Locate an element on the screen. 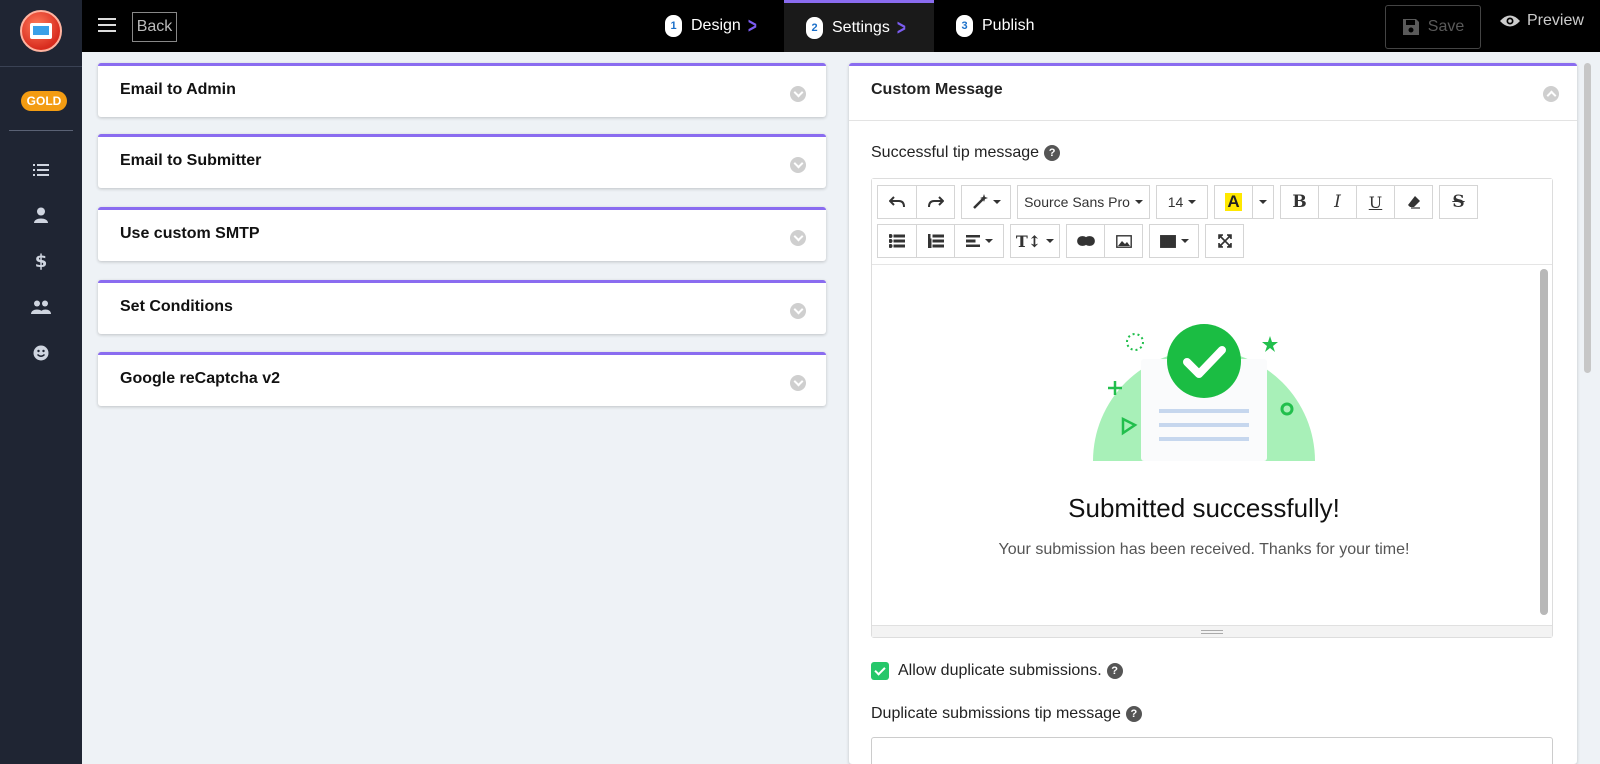 The width and height of the screenshot is (1600, 764). italic-button: I is located at coordinates (1337, 202).